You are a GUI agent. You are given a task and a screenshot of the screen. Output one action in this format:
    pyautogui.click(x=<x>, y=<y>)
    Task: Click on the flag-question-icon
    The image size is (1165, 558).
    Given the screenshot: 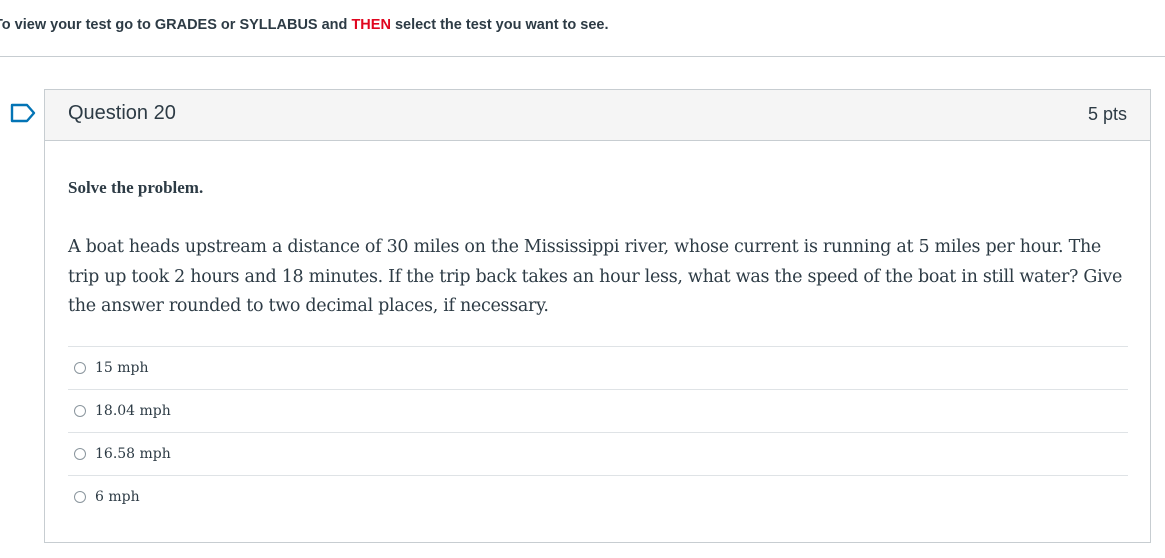 What is the action you would take?
    pyautogui.click(x=23, y=113)
    